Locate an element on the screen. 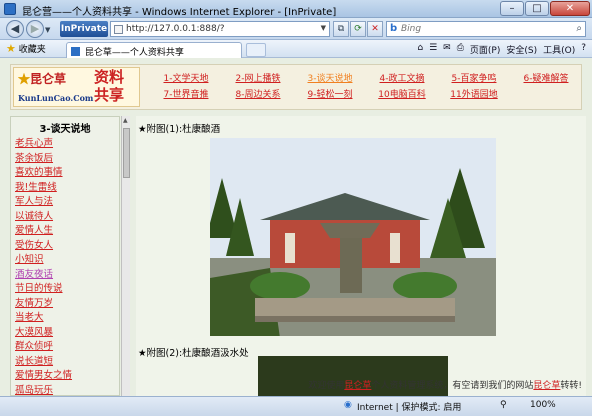 The width and height of the screenshot is (592, 416). footer-link-2: 昆仑草 is located at coordinates (546, 386).